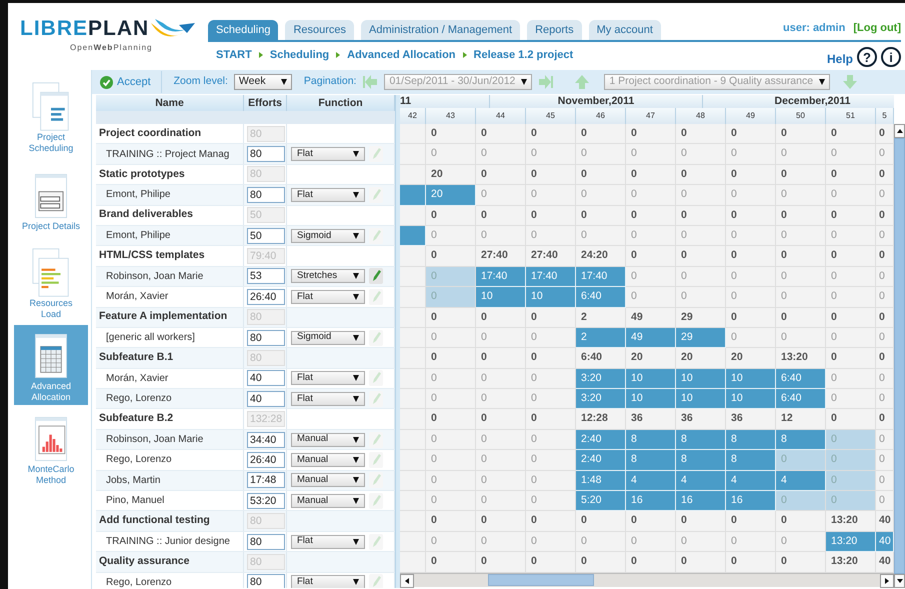 The width and height of the screenshot is (905, 589). Describe the element at coordinates (501, 256) in the screenshot. I see `timeline-cell: 27:40` at that location.